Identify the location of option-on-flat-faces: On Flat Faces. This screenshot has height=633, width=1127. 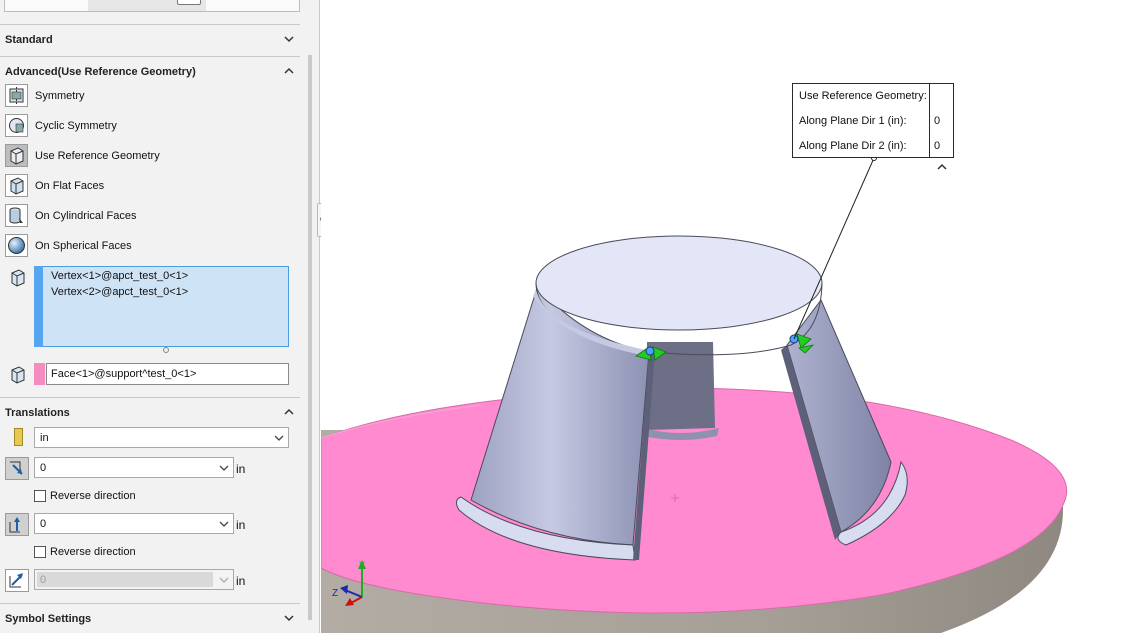
(150, 186).